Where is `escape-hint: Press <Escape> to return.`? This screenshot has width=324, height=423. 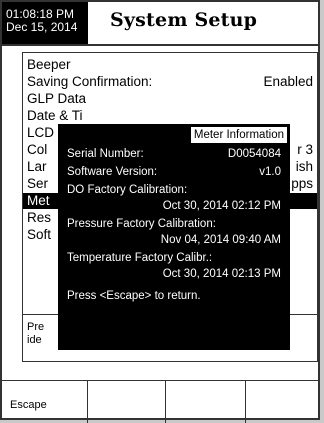
escape-hint: Press <Escape> to return. is located at coordinates (134, 296).